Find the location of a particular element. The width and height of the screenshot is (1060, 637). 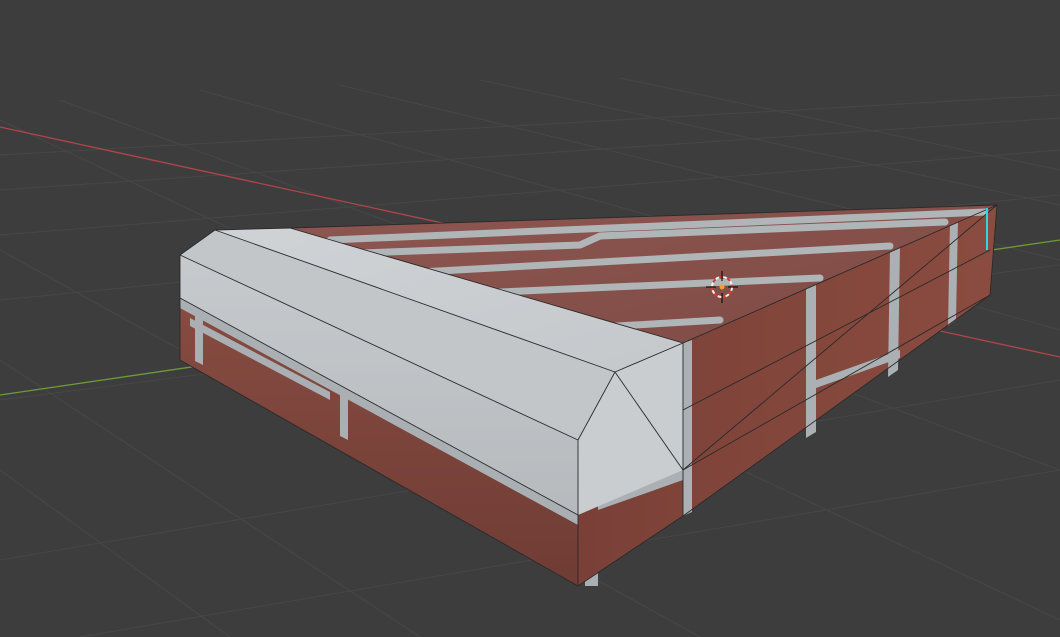

origin-dot is located at coordinates (722, 287).